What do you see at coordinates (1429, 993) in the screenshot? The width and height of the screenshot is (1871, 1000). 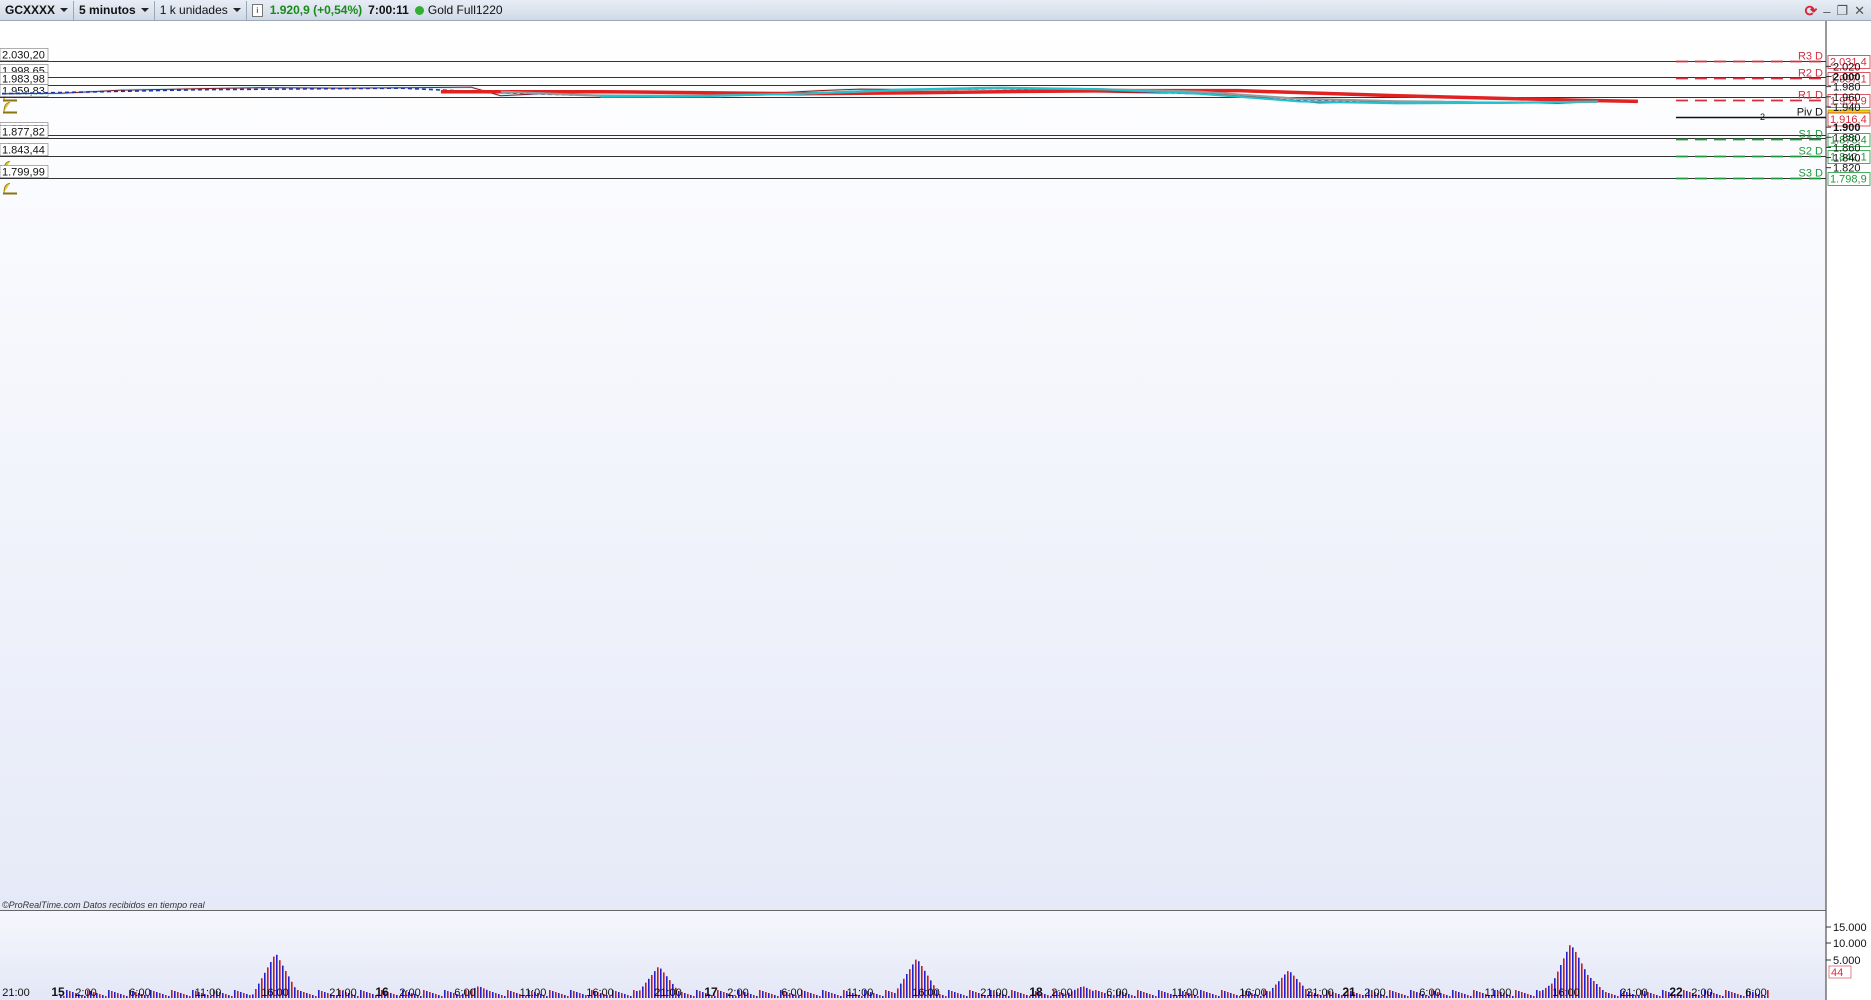 I see `time-axis-label: 6:00` at bounding box center [1429, 993].